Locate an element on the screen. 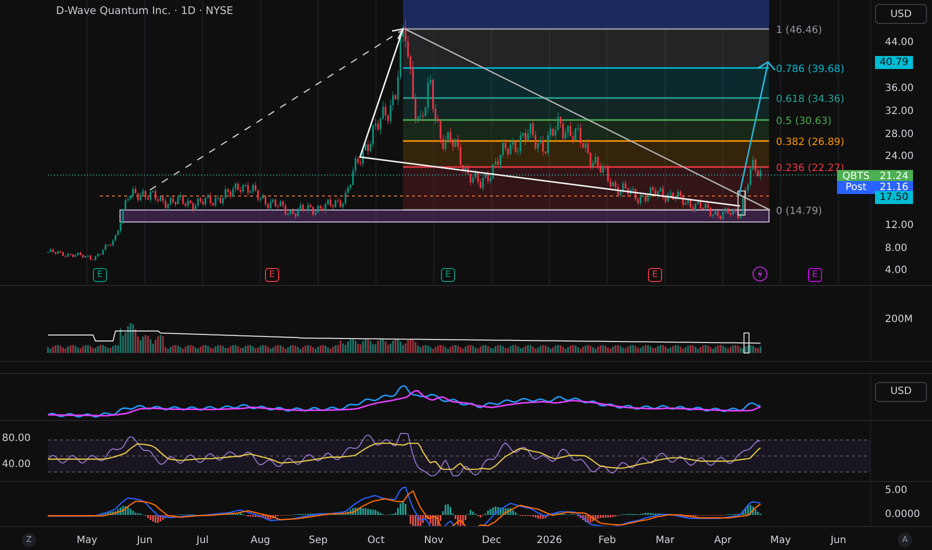 The image size is (932, 550). auto-scale-button: A is located at coordinates (905, 539).